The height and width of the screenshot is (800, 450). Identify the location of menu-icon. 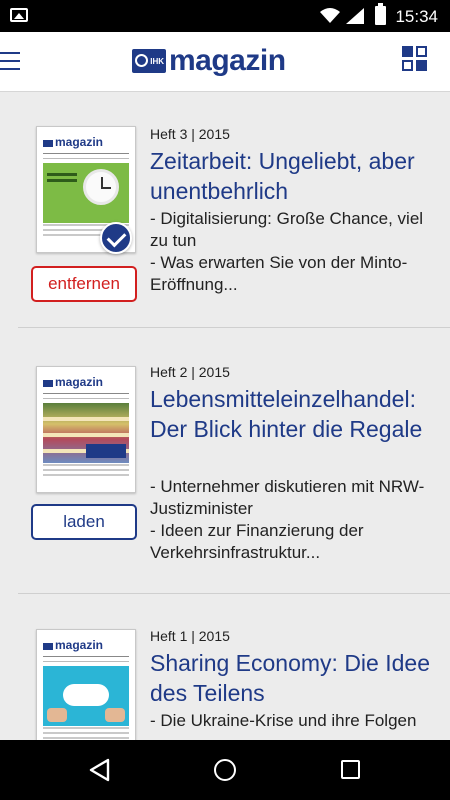
(10, 62).